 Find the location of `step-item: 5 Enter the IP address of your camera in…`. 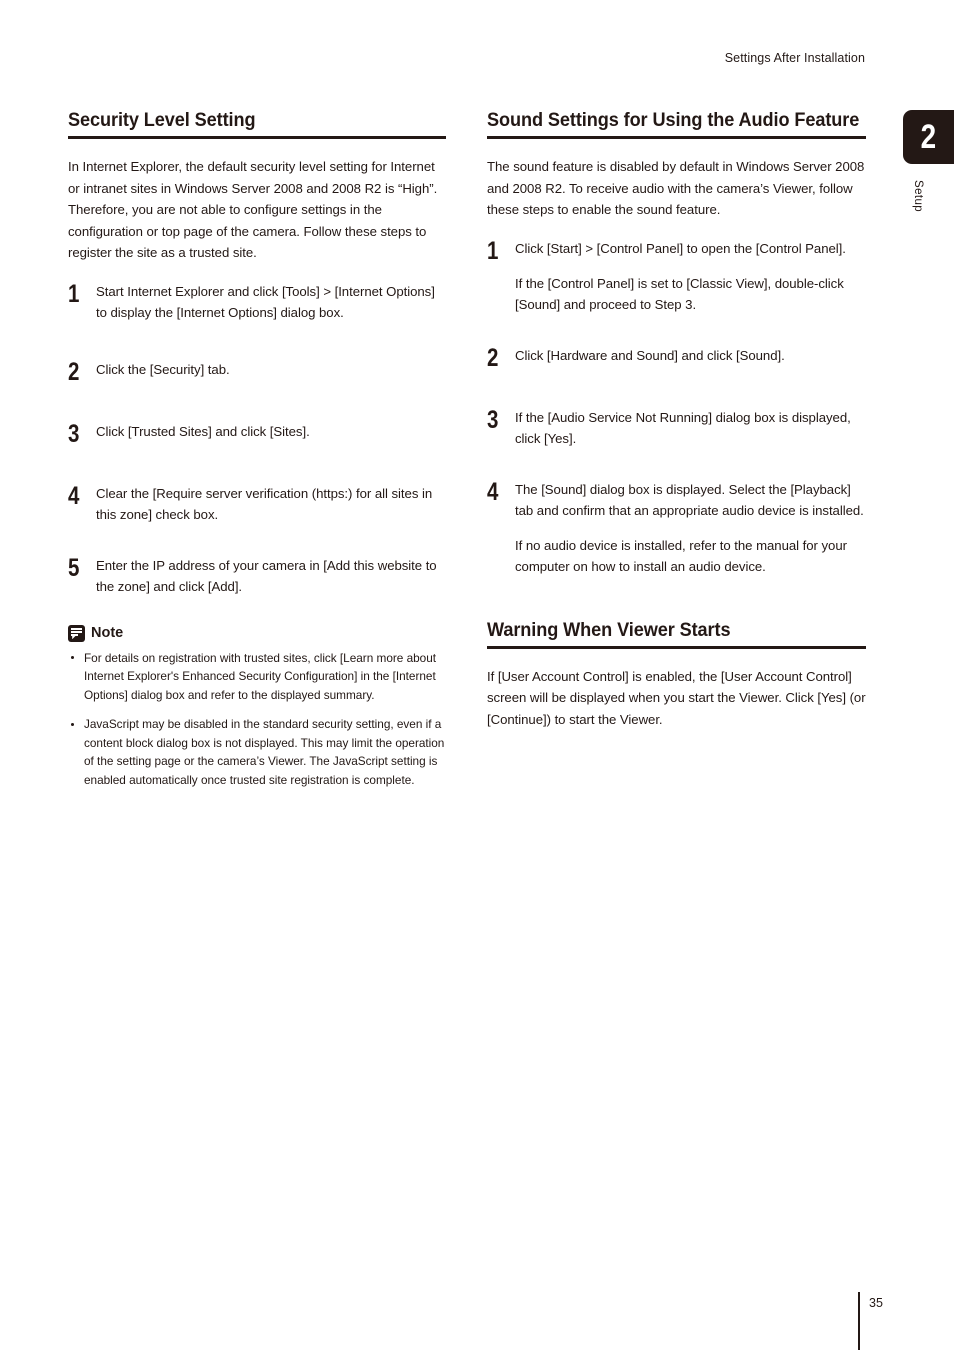

step-item: 5 Enter the IP address of your camera in… is located at coordinates (257, 576).